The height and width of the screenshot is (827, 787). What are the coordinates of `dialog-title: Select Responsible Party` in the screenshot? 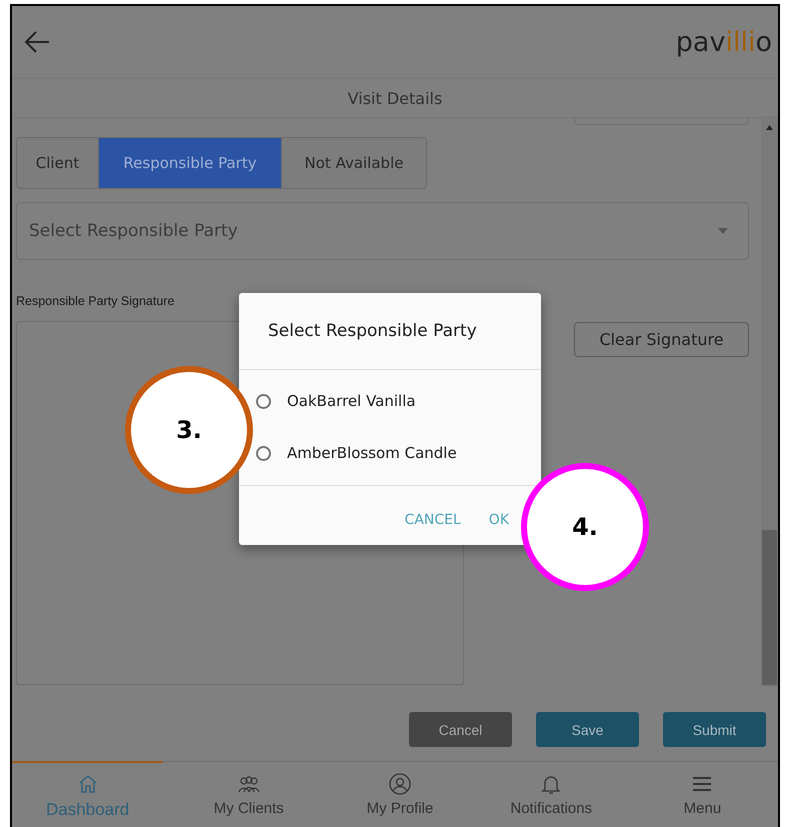 It's located at (390, 331).